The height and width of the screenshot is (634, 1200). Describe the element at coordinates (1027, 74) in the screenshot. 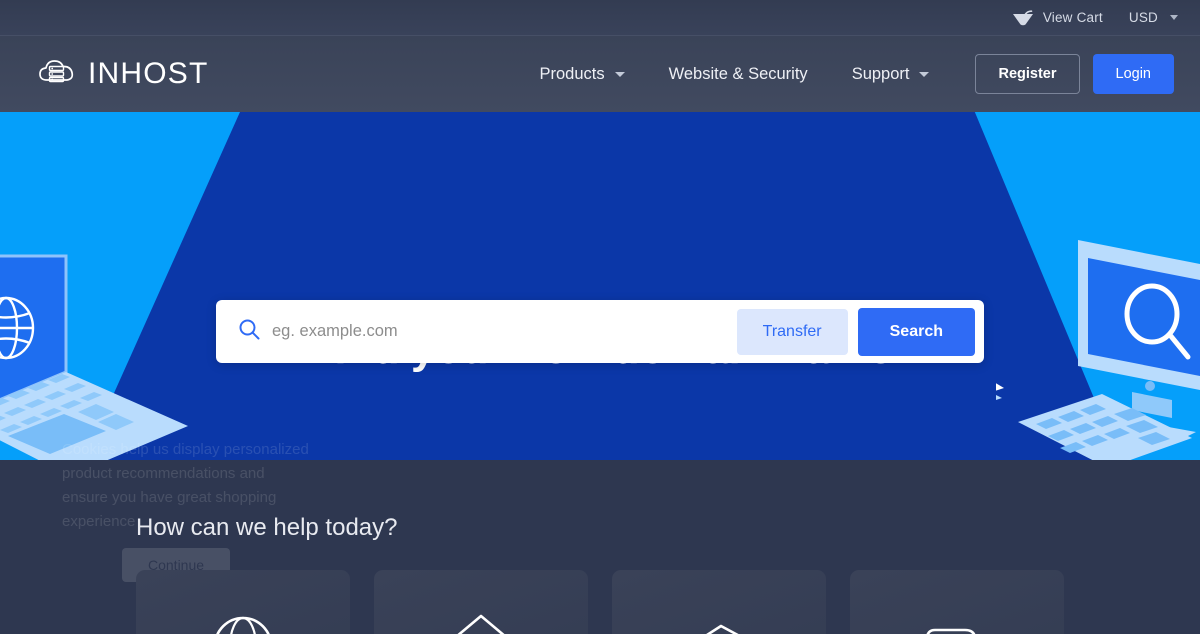

I see `register-button: Register` at that location.